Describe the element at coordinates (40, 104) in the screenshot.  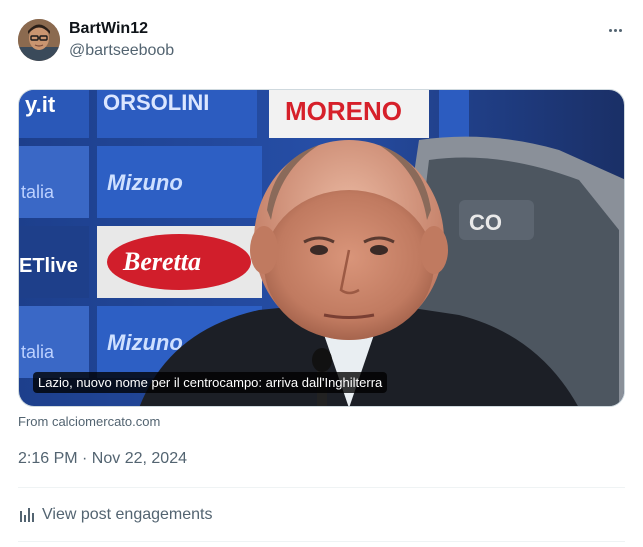
I see `svg-text: y.it` at that location.